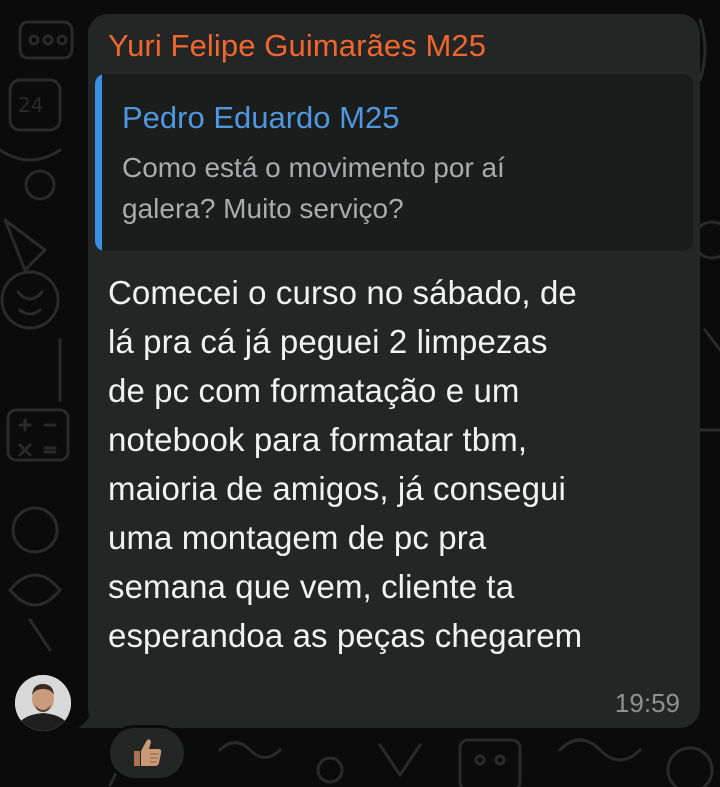 This screenshot has height=787, width=720. I want to click on thumbs-up-icon, so click(148, 752).